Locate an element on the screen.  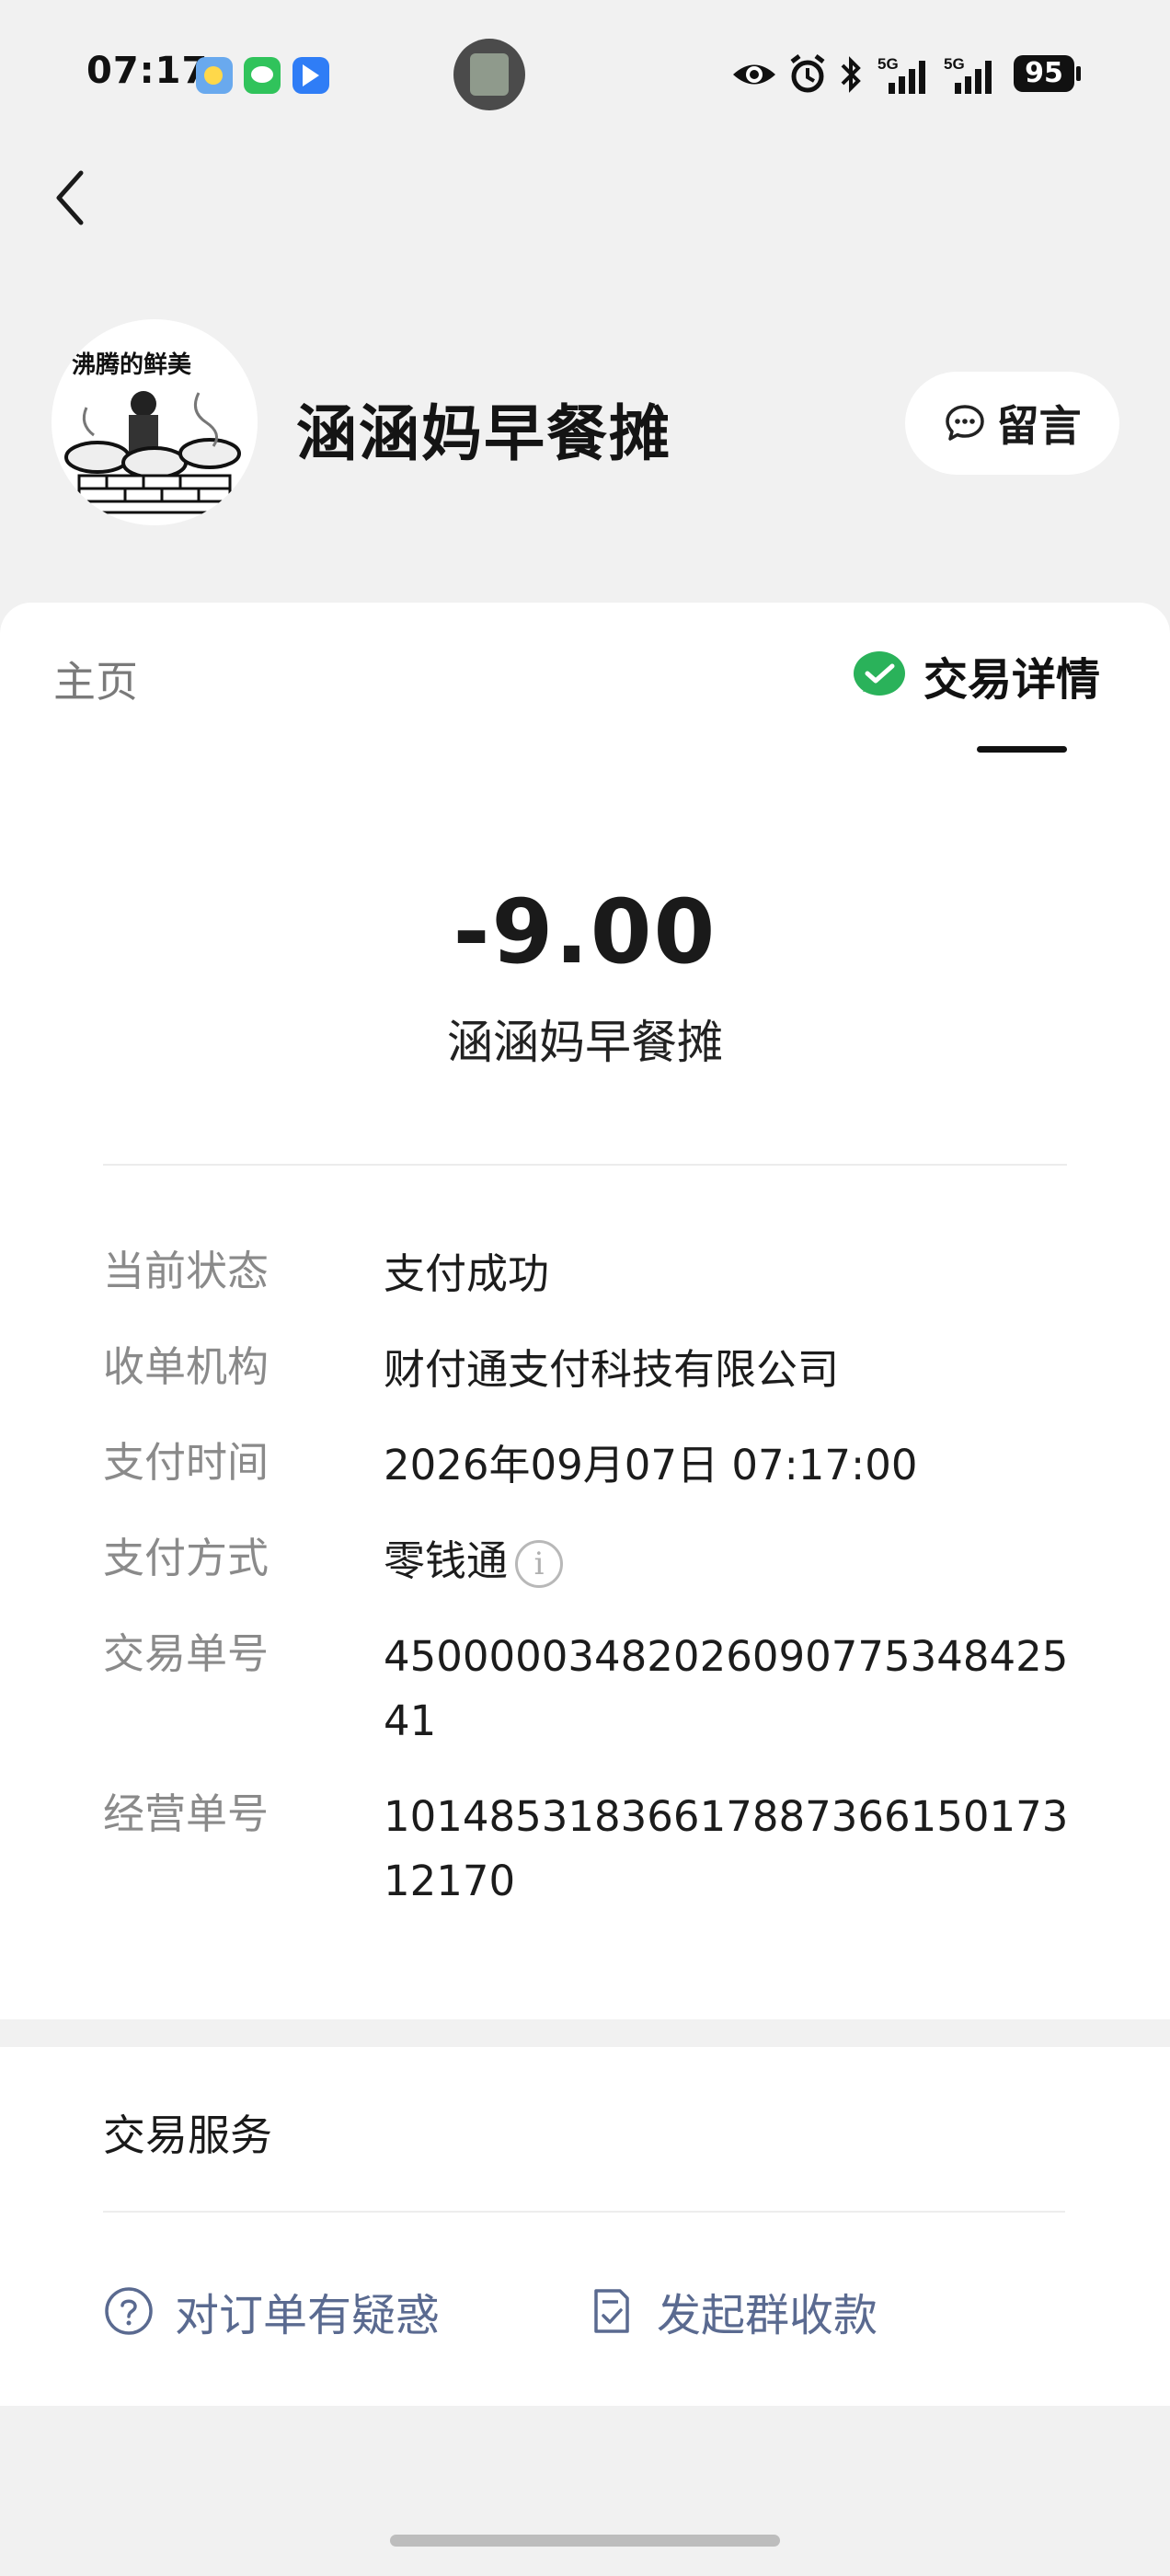
tab-transaction-detail: 交易详情 is located at coordinates (976, 675).